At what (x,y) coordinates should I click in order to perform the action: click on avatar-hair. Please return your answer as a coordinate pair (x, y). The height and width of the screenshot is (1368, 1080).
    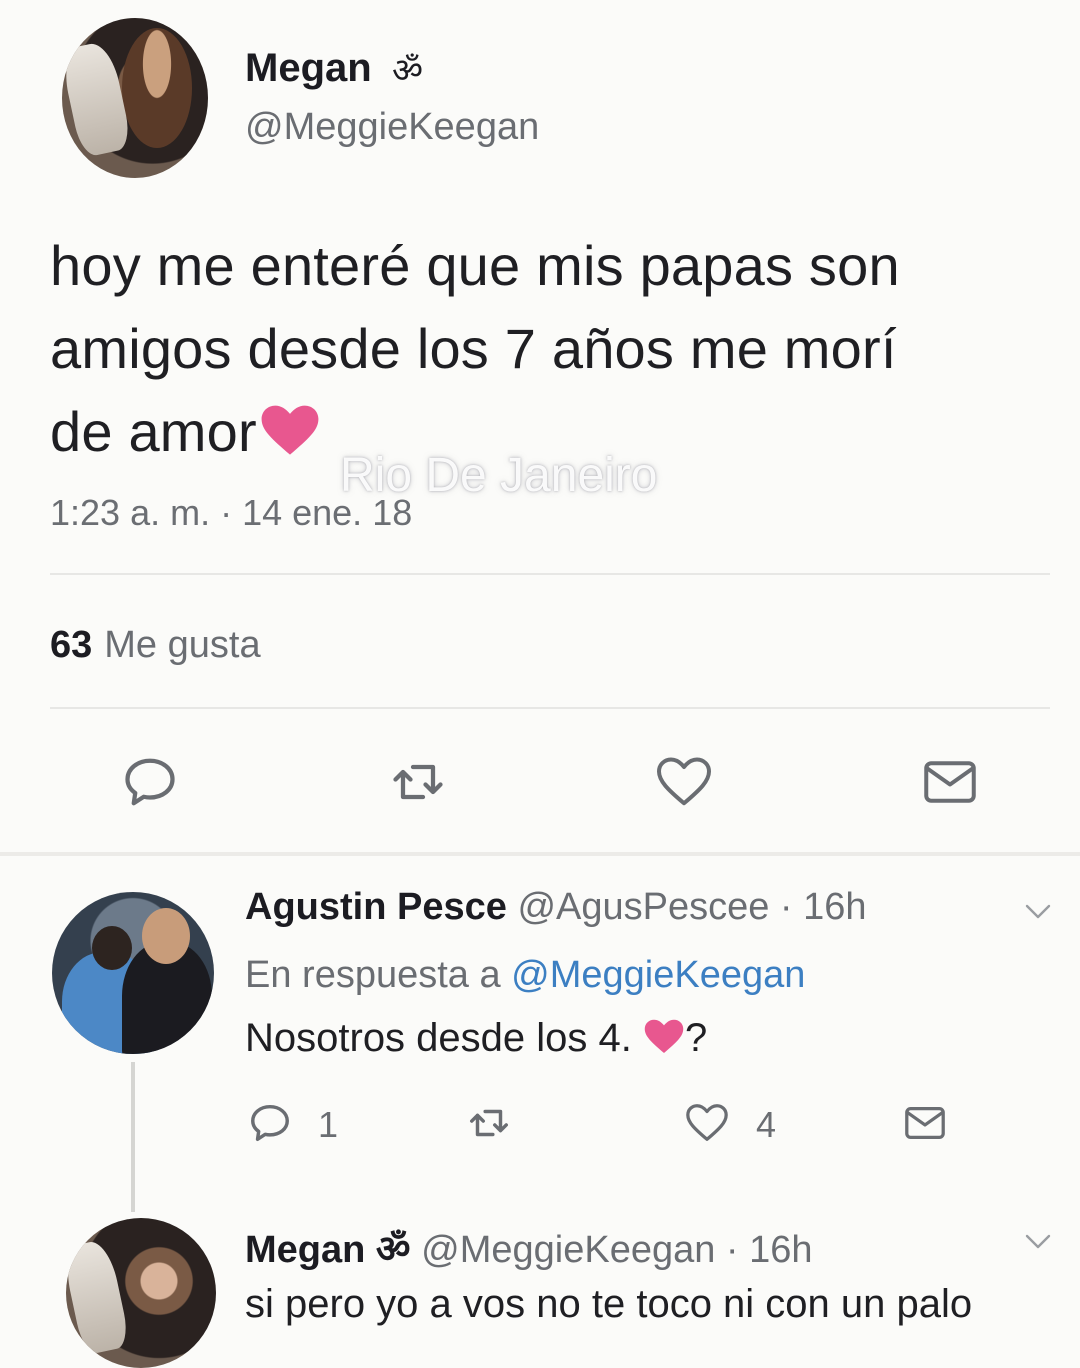
    Looking at the image, I should click on (157, 88).